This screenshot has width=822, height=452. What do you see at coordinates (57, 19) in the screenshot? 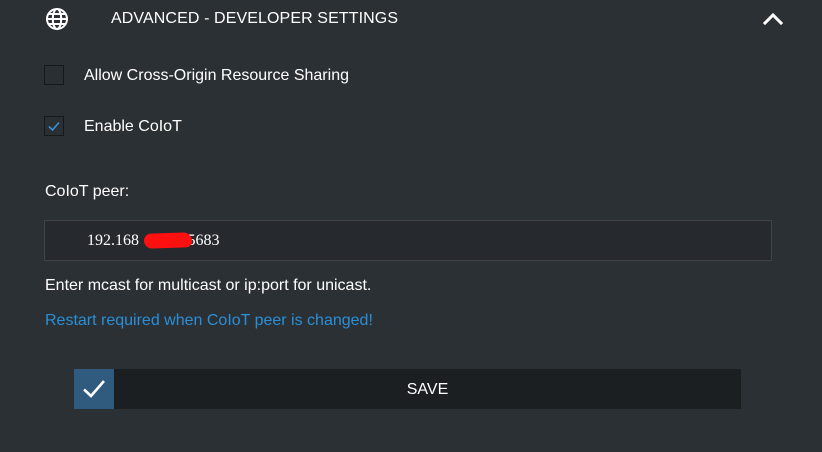
I see `globe-icon` at bounding box center [57, 19].